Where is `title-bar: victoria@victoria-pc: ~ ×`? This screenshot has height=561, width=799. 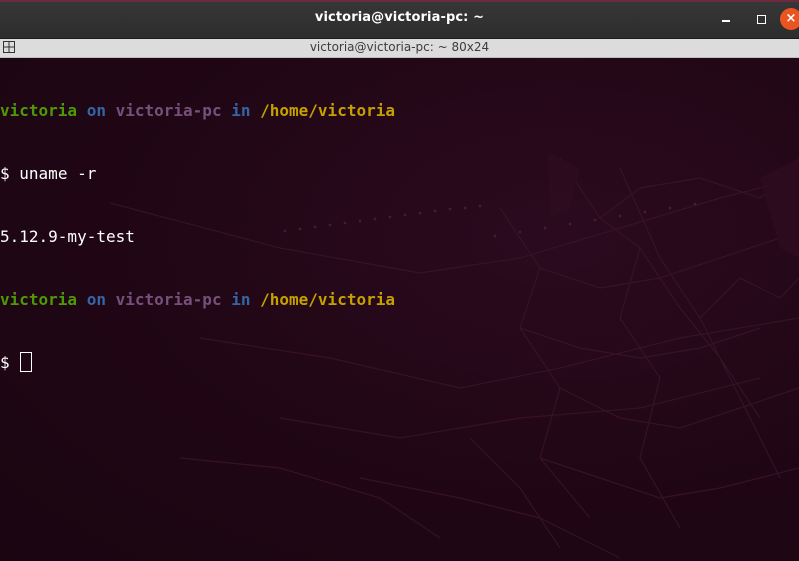 title-bar: victoria@victoria-pc: ~ × is located at coordinates (399, 19).